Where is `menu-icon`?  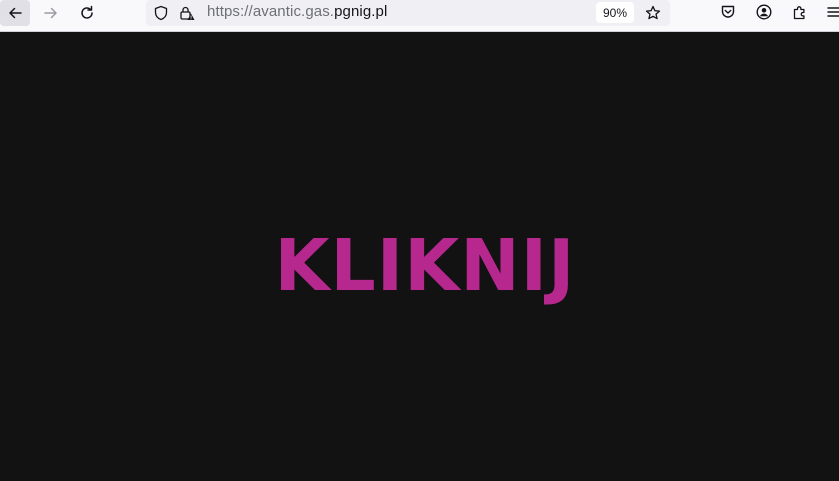 menu-icon is located at coordinates (832, 12).